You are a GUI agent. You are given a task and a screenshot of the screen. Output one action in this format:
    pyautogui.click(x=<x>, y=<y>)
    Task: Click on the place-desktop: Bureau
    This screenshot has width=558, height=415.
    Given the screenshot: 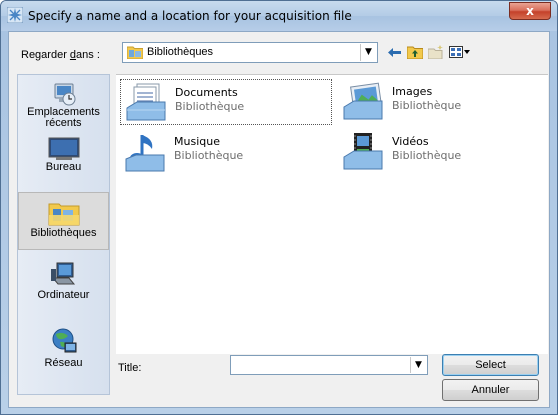 What is the action you would take?
    pyautogui.click(x=63, y=159)
    